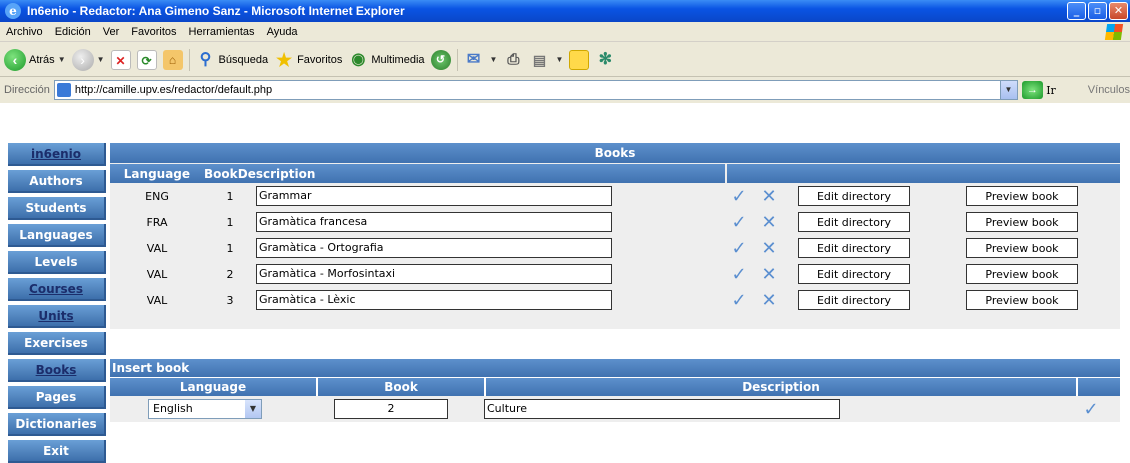 This screenshot has height=463, width=1130. Describe the element at coordinates (1032, 90) in the screenshot. I see `go-arrow-icon: →` at that location.